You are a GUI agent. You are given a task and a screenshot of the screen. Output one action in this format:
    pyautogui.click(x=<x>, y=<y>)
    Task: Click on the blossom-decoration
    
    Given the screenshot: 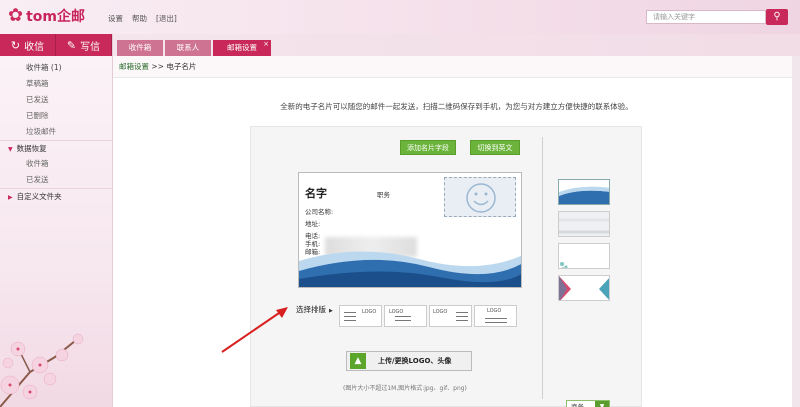 What is the action you would take?
    pyautogui.click(x=42, y=370)
    